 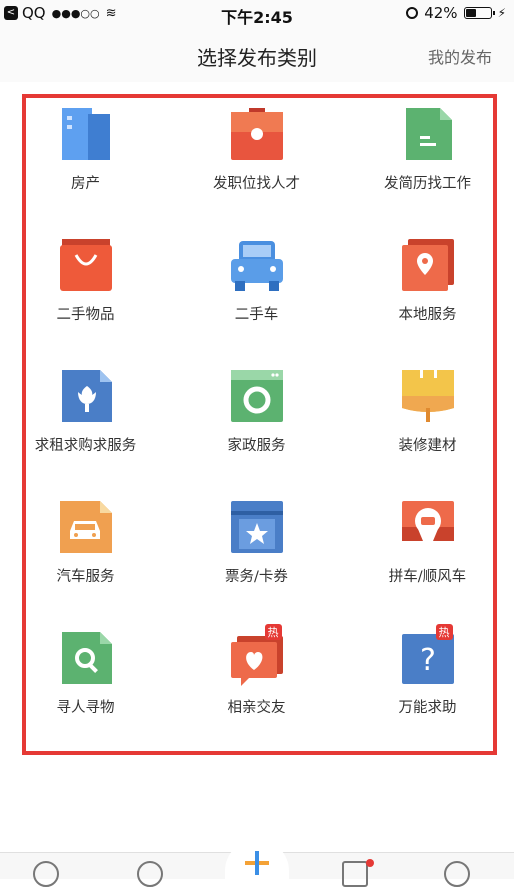 I want to click on battery-percent: 42%, so click(x=441, y=13).